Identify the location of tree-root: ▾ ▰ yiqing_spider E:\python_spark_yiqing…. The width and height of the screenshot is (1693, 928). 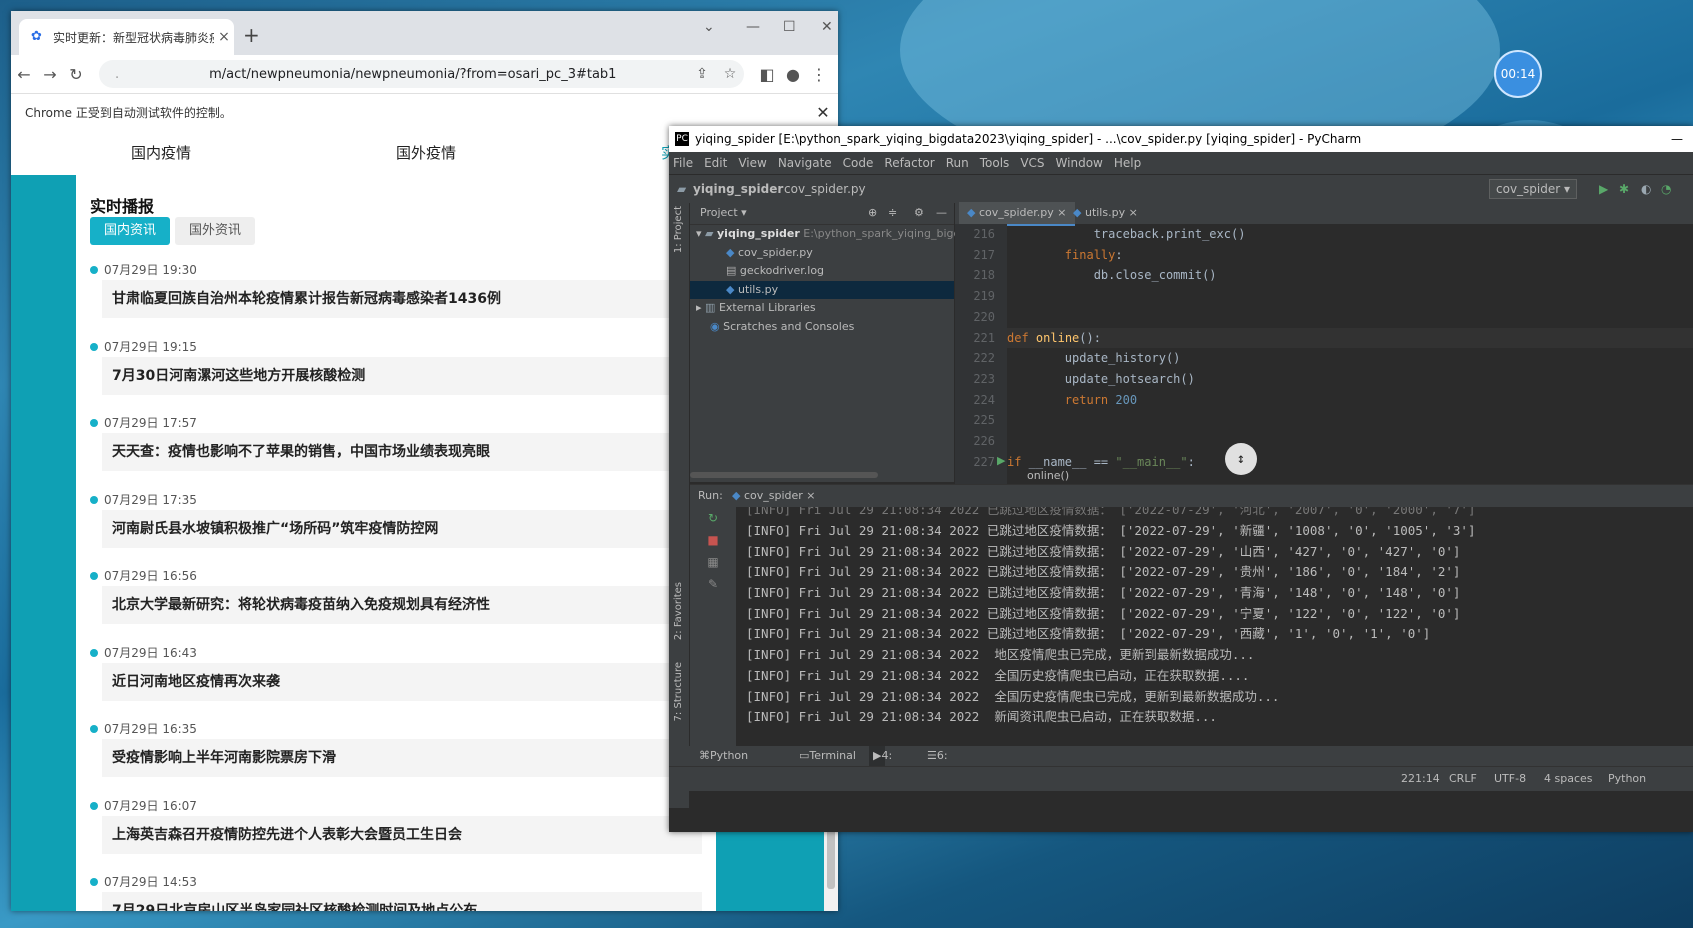
(828, 234).